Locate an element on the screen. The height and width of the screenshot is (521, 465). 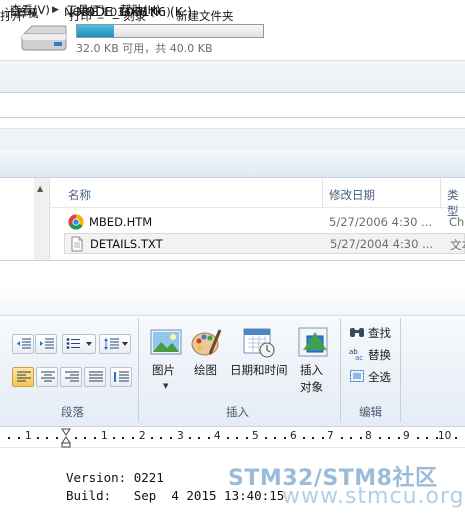
version-line: Version: 0221 is located at coordinates (115, 477).